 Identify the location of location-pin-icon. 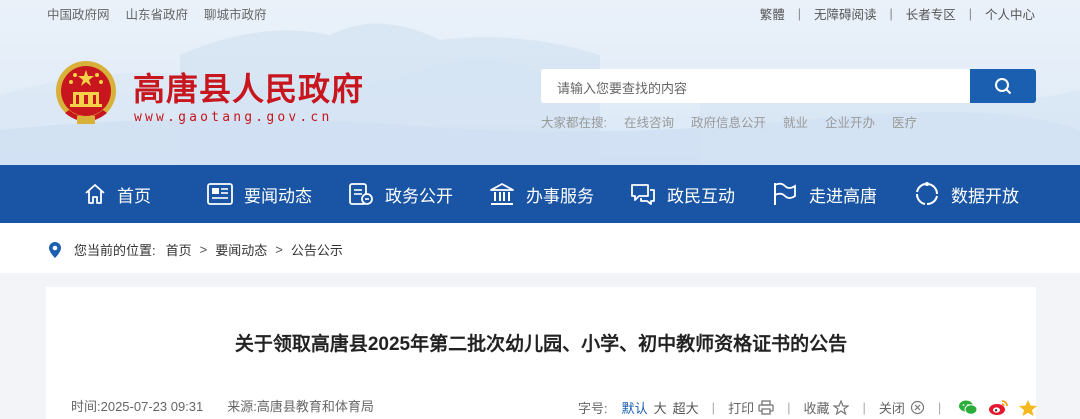
(55, 249).